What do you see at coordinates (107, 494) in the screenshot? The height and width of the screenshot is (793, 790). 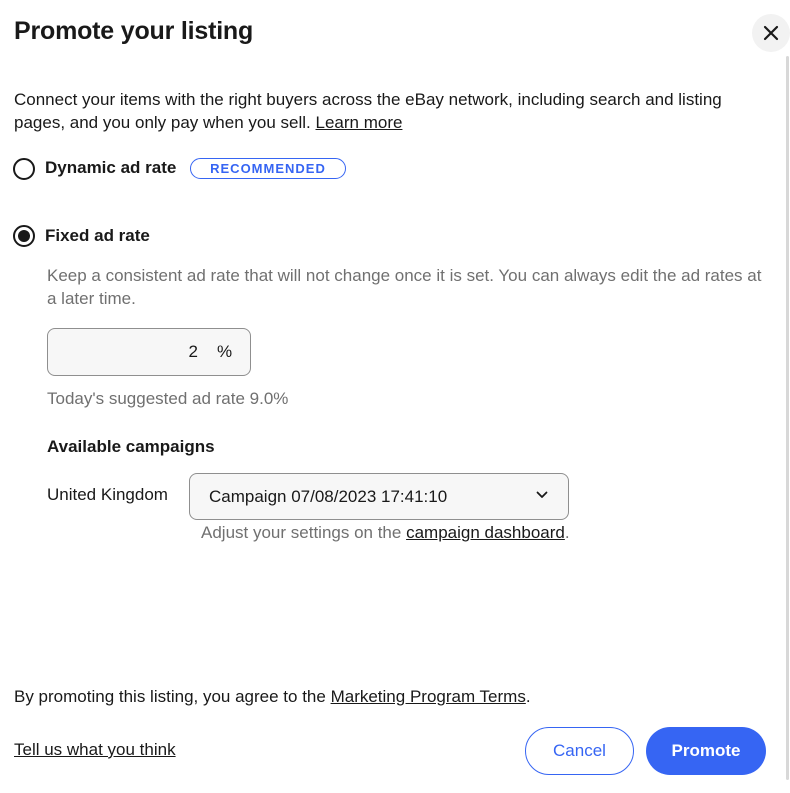 I see `campaign-country-label: United Kingdom` at bounding box center [107, 494].